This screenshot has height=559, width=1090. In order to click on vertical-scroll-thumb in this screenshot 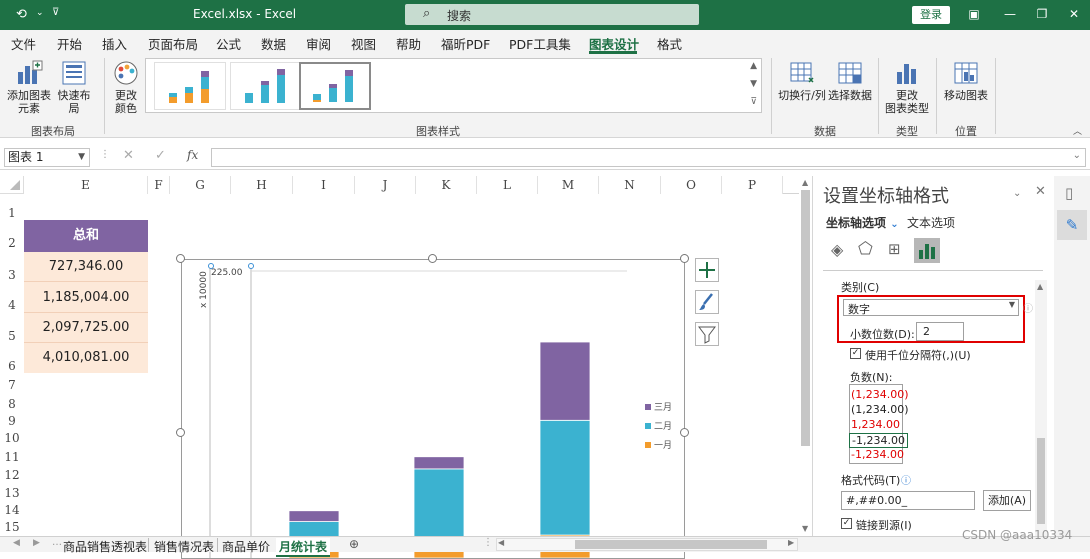, I will do `click(805, 318)`.